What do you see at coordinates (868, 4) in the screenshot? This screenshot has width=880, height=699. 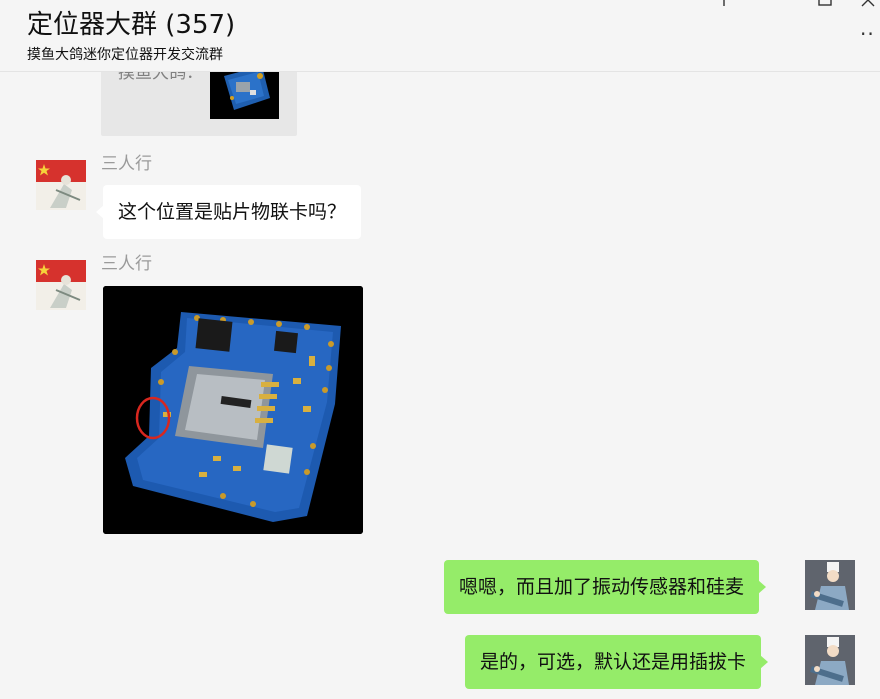 I see `close-icon` at bounding box center [868, 4].